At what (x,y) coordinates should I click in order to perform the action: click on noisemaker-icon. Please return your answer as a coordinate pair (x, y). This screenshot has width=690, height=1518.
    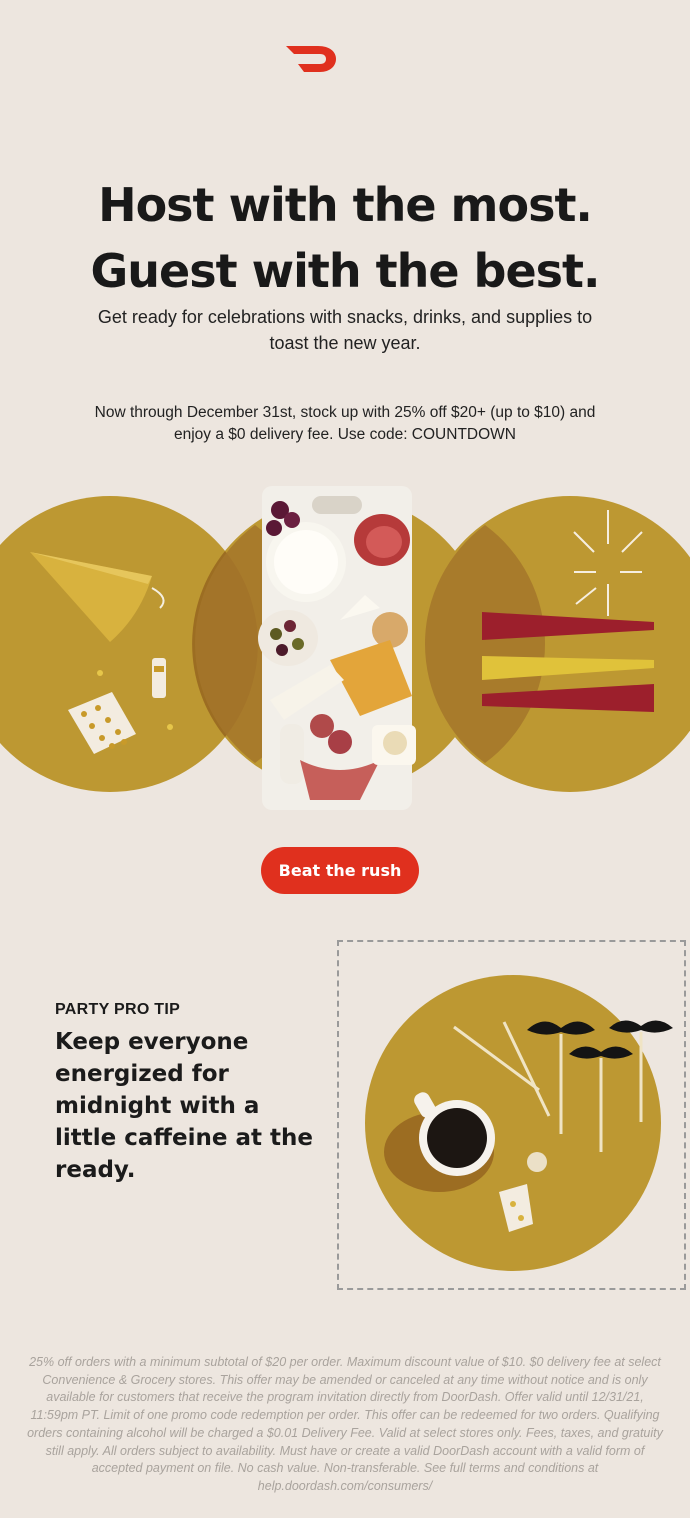
    Looking at the image, I should click on (568, 662).